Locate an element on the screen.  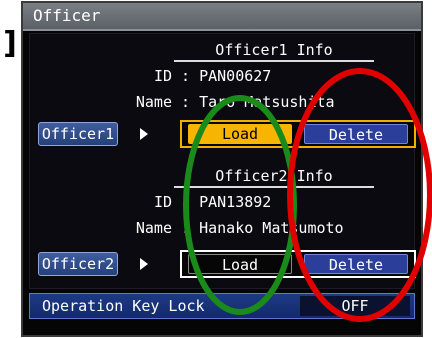
operation-key-lock-value: OFF is located at coordinates (355, 306).